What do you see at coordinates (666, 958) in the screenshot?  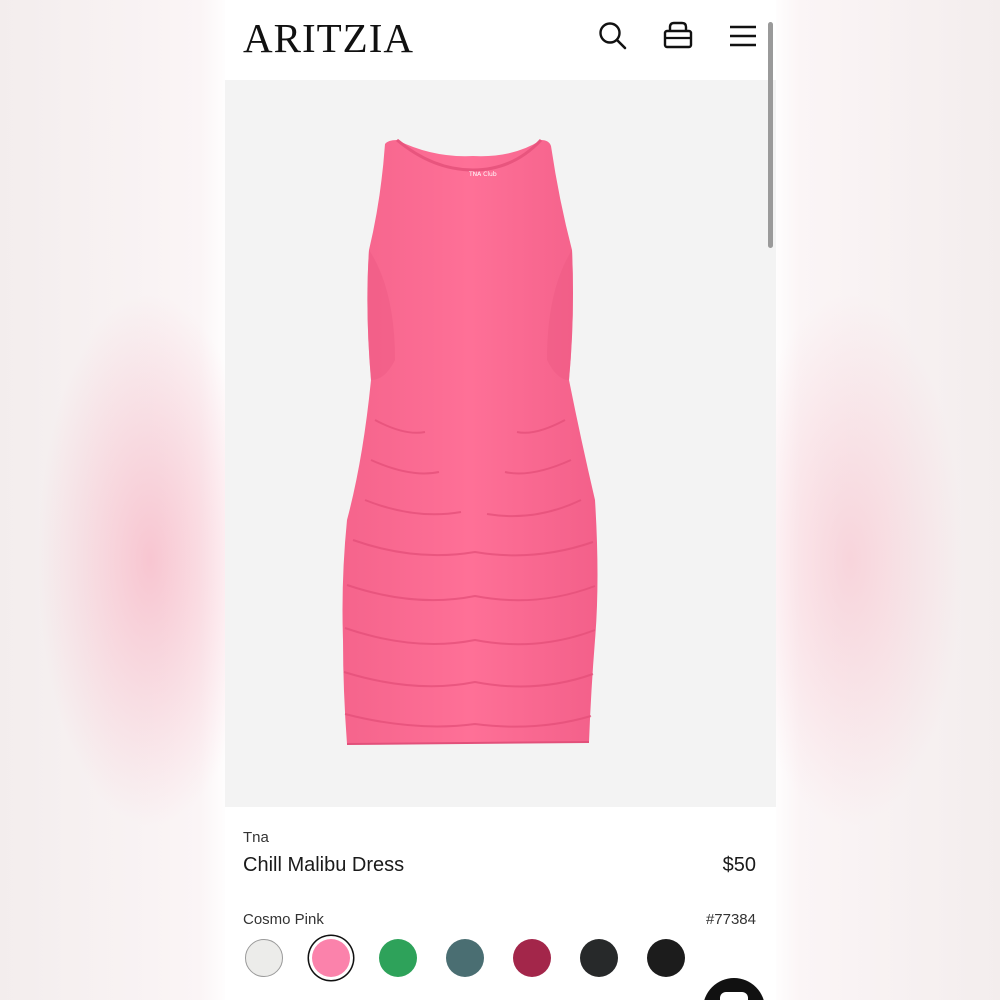 I see `color-swatch-black` at bounding box center [666, 958].